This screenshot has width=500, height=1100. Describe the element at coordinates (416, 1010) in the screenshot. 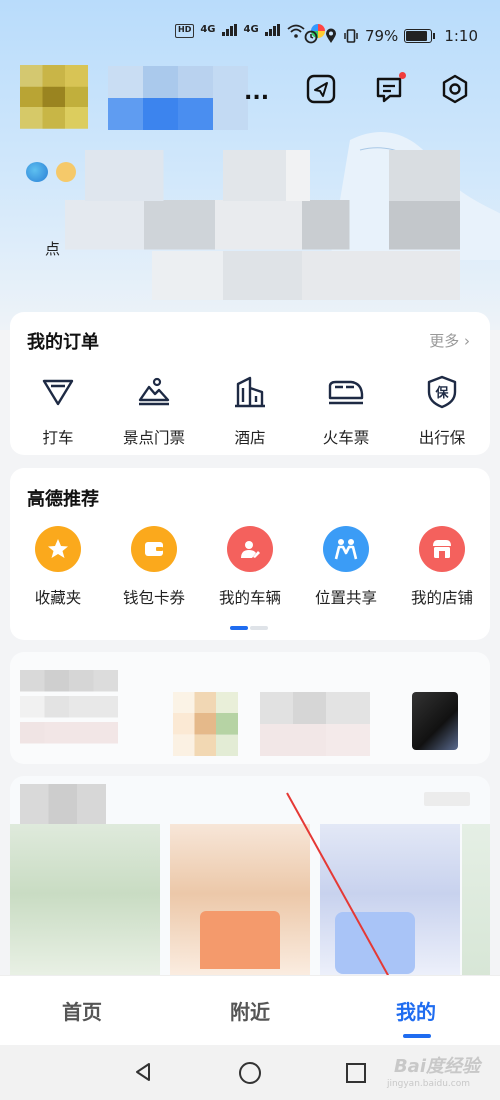

I see `tab-mine: 我的` at that location.